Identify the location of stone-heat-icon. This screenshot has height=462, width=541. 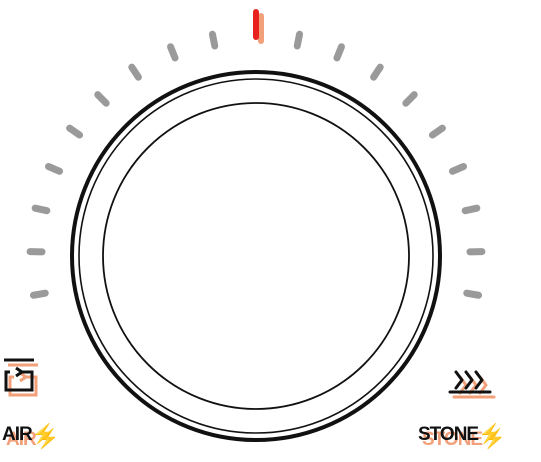
(472, 384).